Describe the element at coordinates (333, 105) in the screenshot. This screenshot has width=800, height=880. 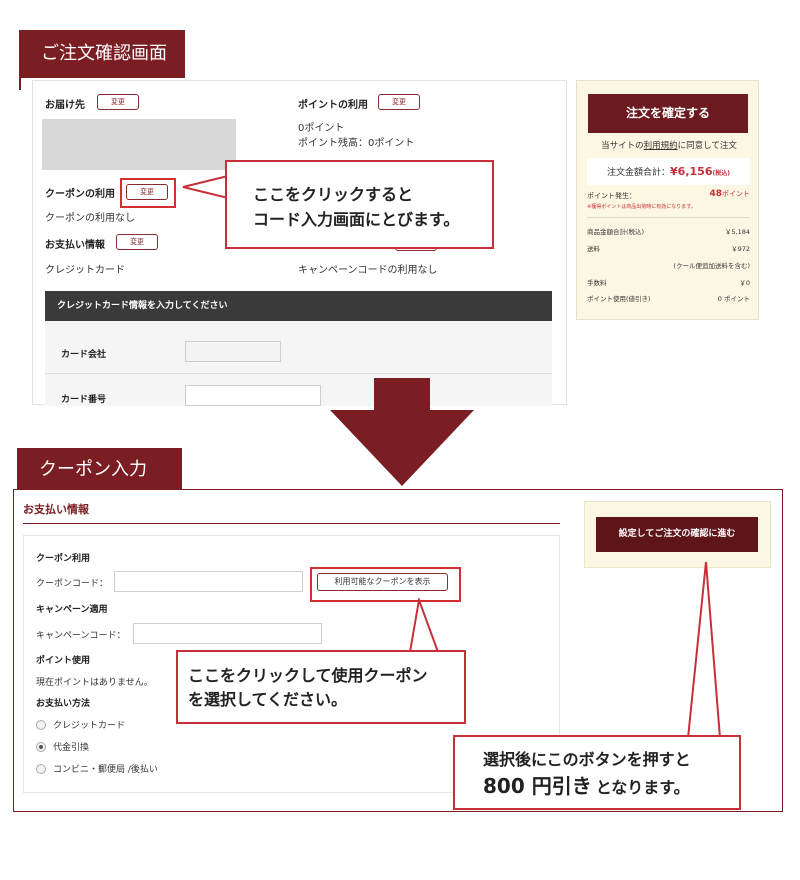
I see `points-label: ポイントの利用` at that location.